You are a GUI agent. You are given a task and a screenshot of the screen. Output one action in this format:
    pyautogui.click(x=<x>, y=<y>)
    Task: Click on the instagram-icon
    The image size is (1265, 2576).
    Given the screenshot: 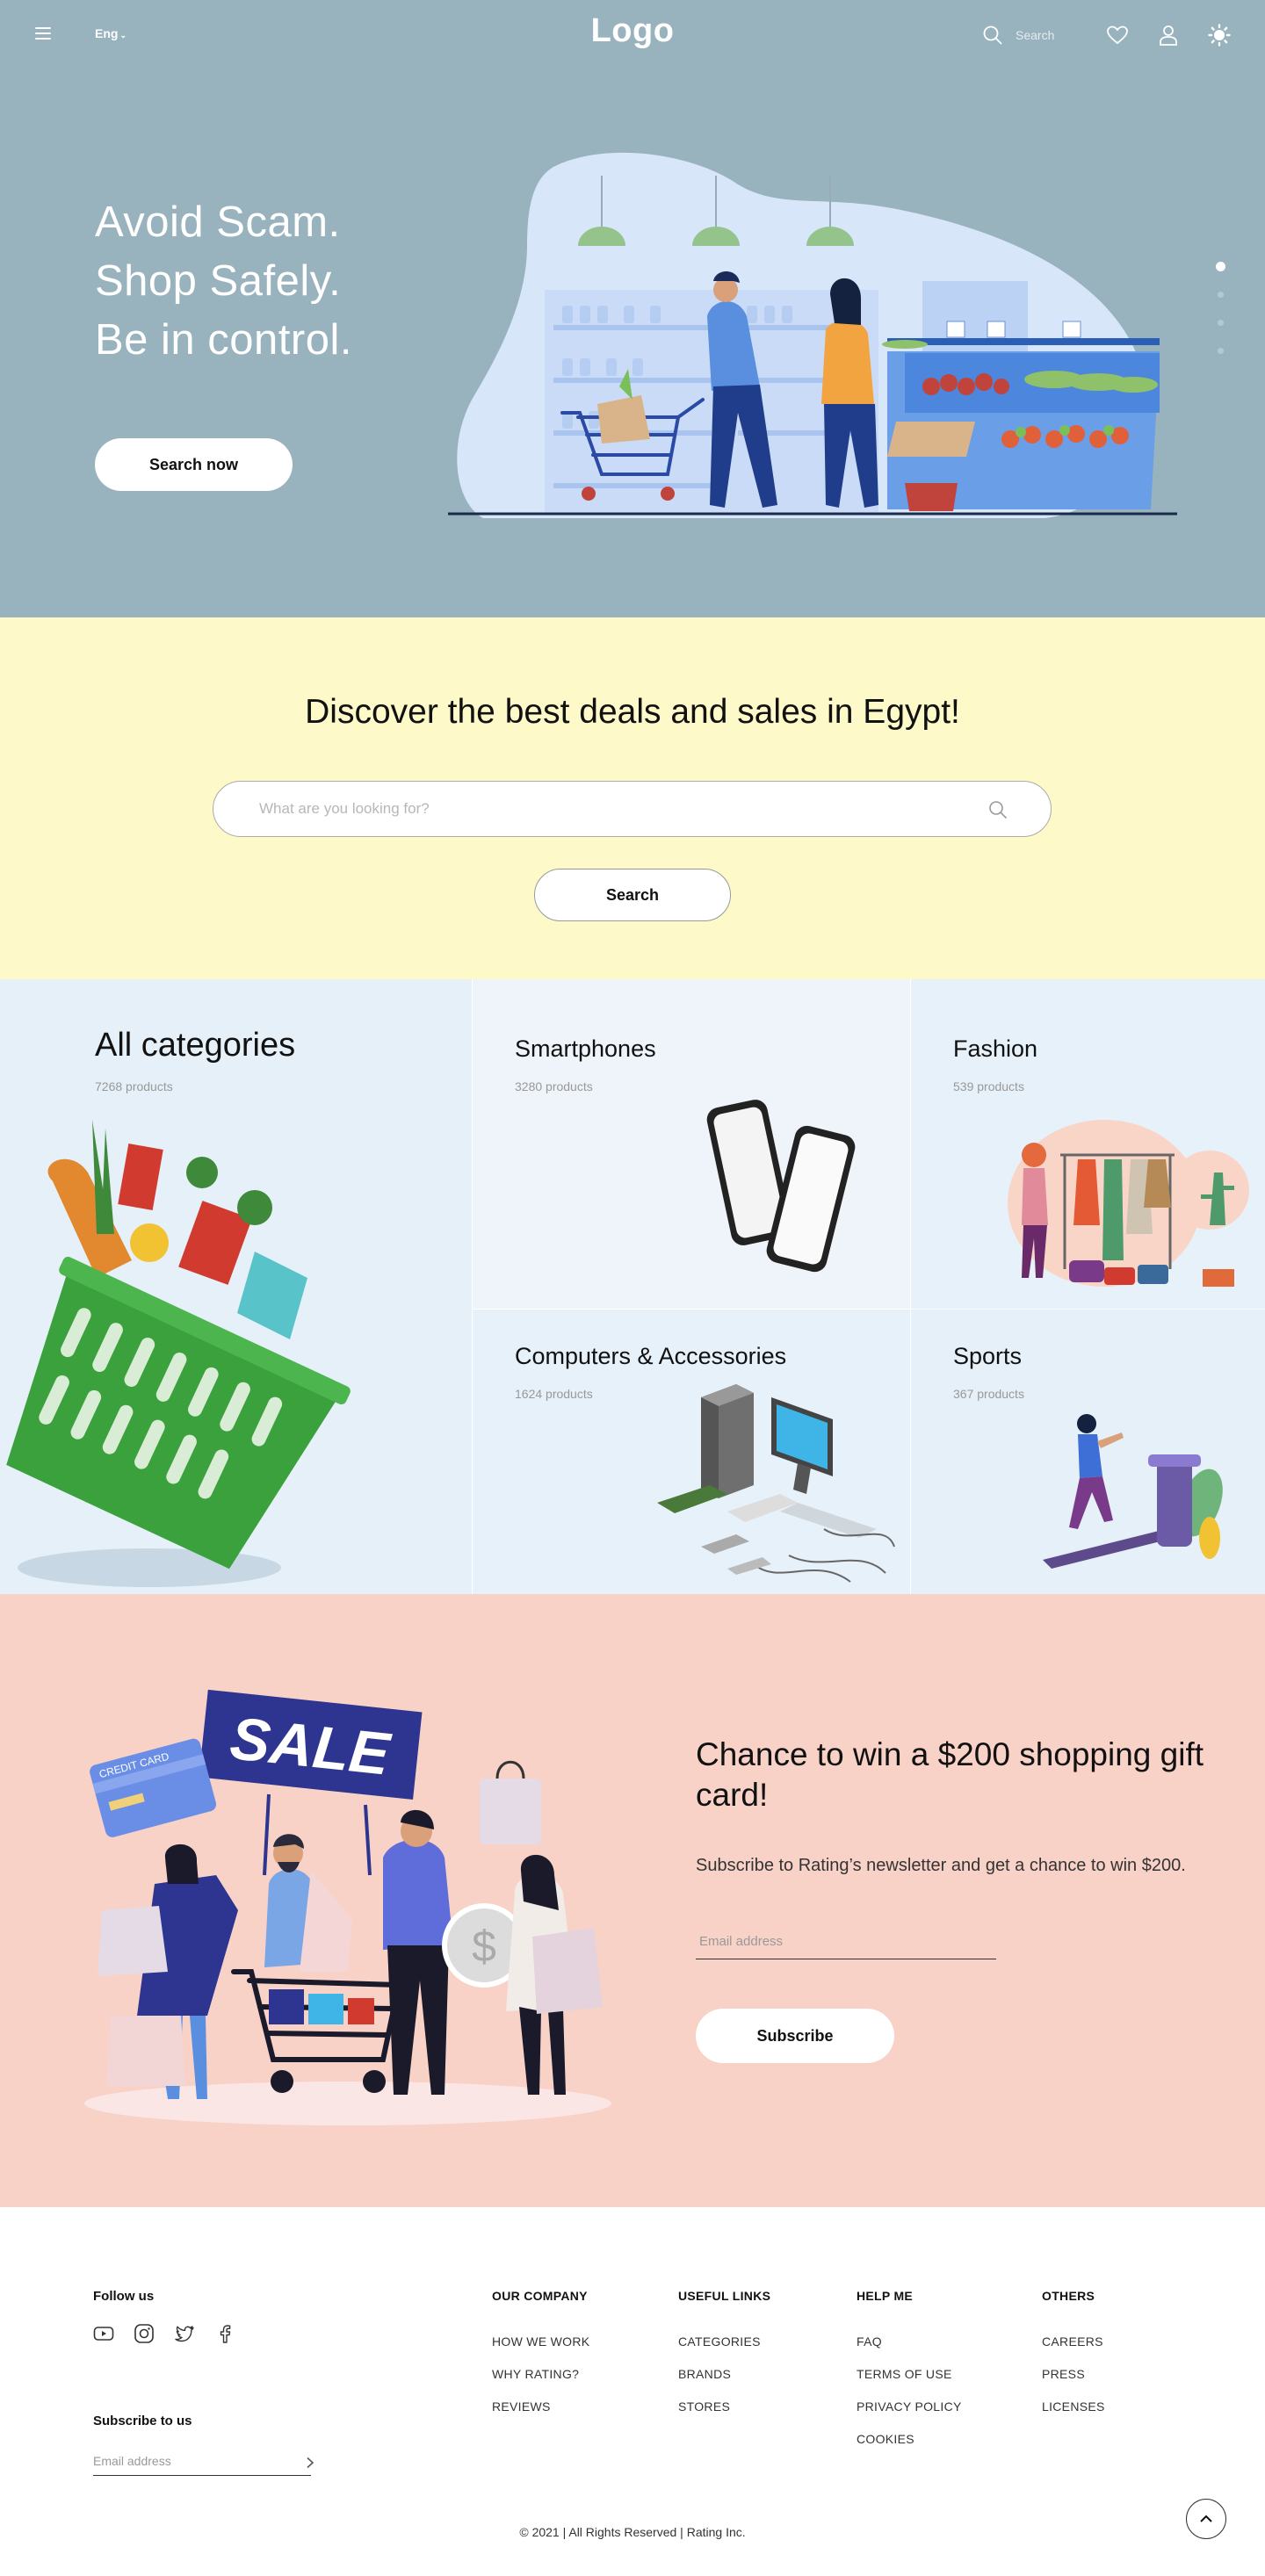 What is the action you would take?
    pyautogui.click(x=145, y=2333)
    